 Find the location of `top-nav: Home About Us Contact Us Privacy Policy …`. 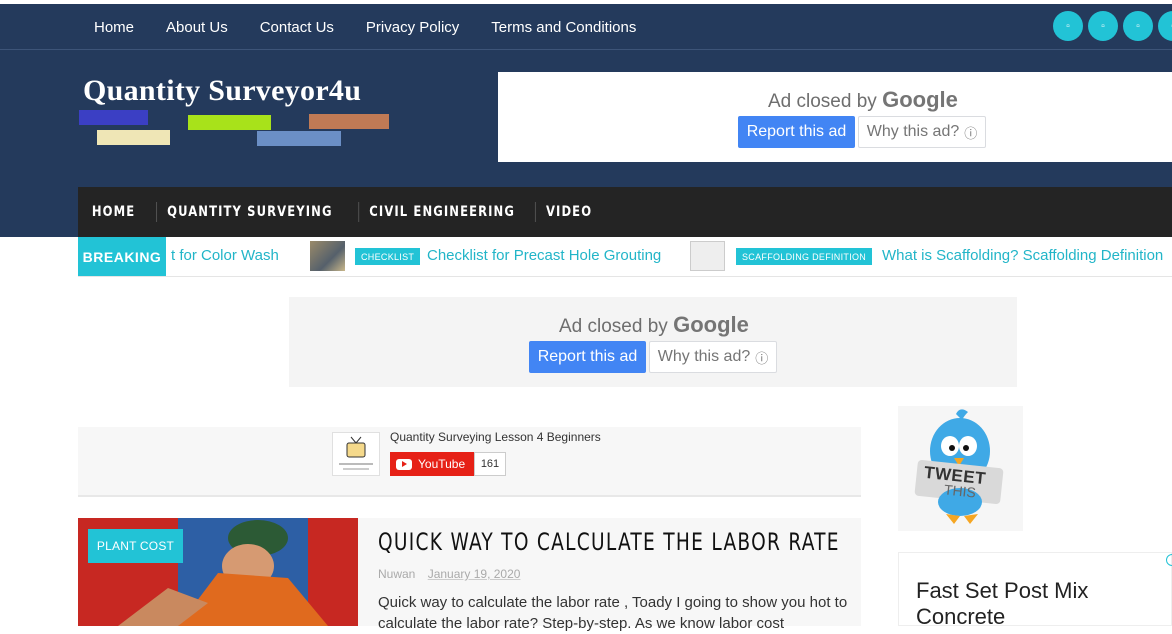

top-nav: Home About Us Contact Us Privacy Policy … is located at coordinates (365, 27).